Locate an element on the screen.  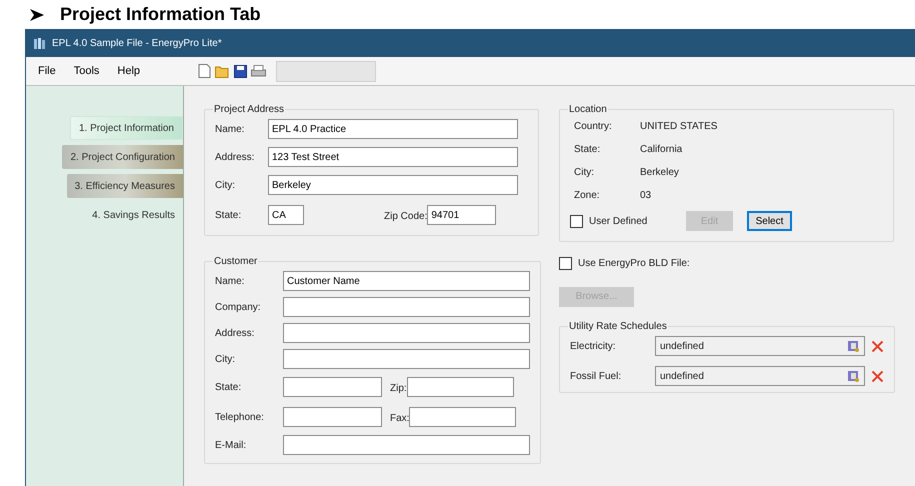
field-label: Company: is located at coordinates (238, 307).